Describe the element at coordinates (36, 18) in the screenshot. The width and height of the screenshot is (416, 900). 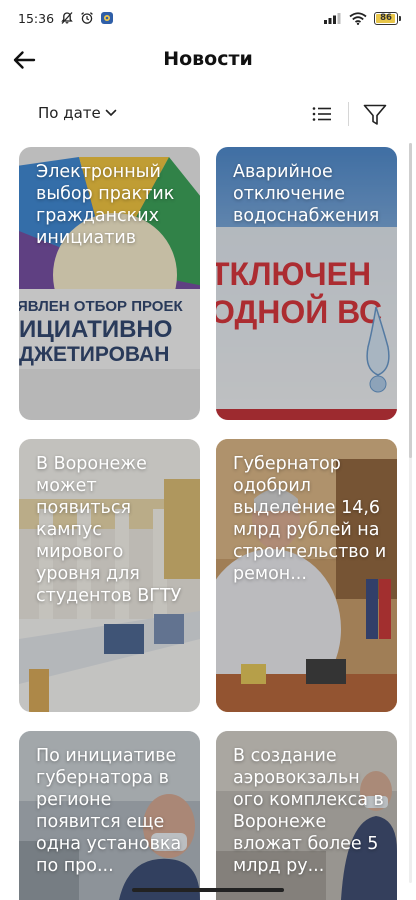
I see `status-time: 15:36` at that location.